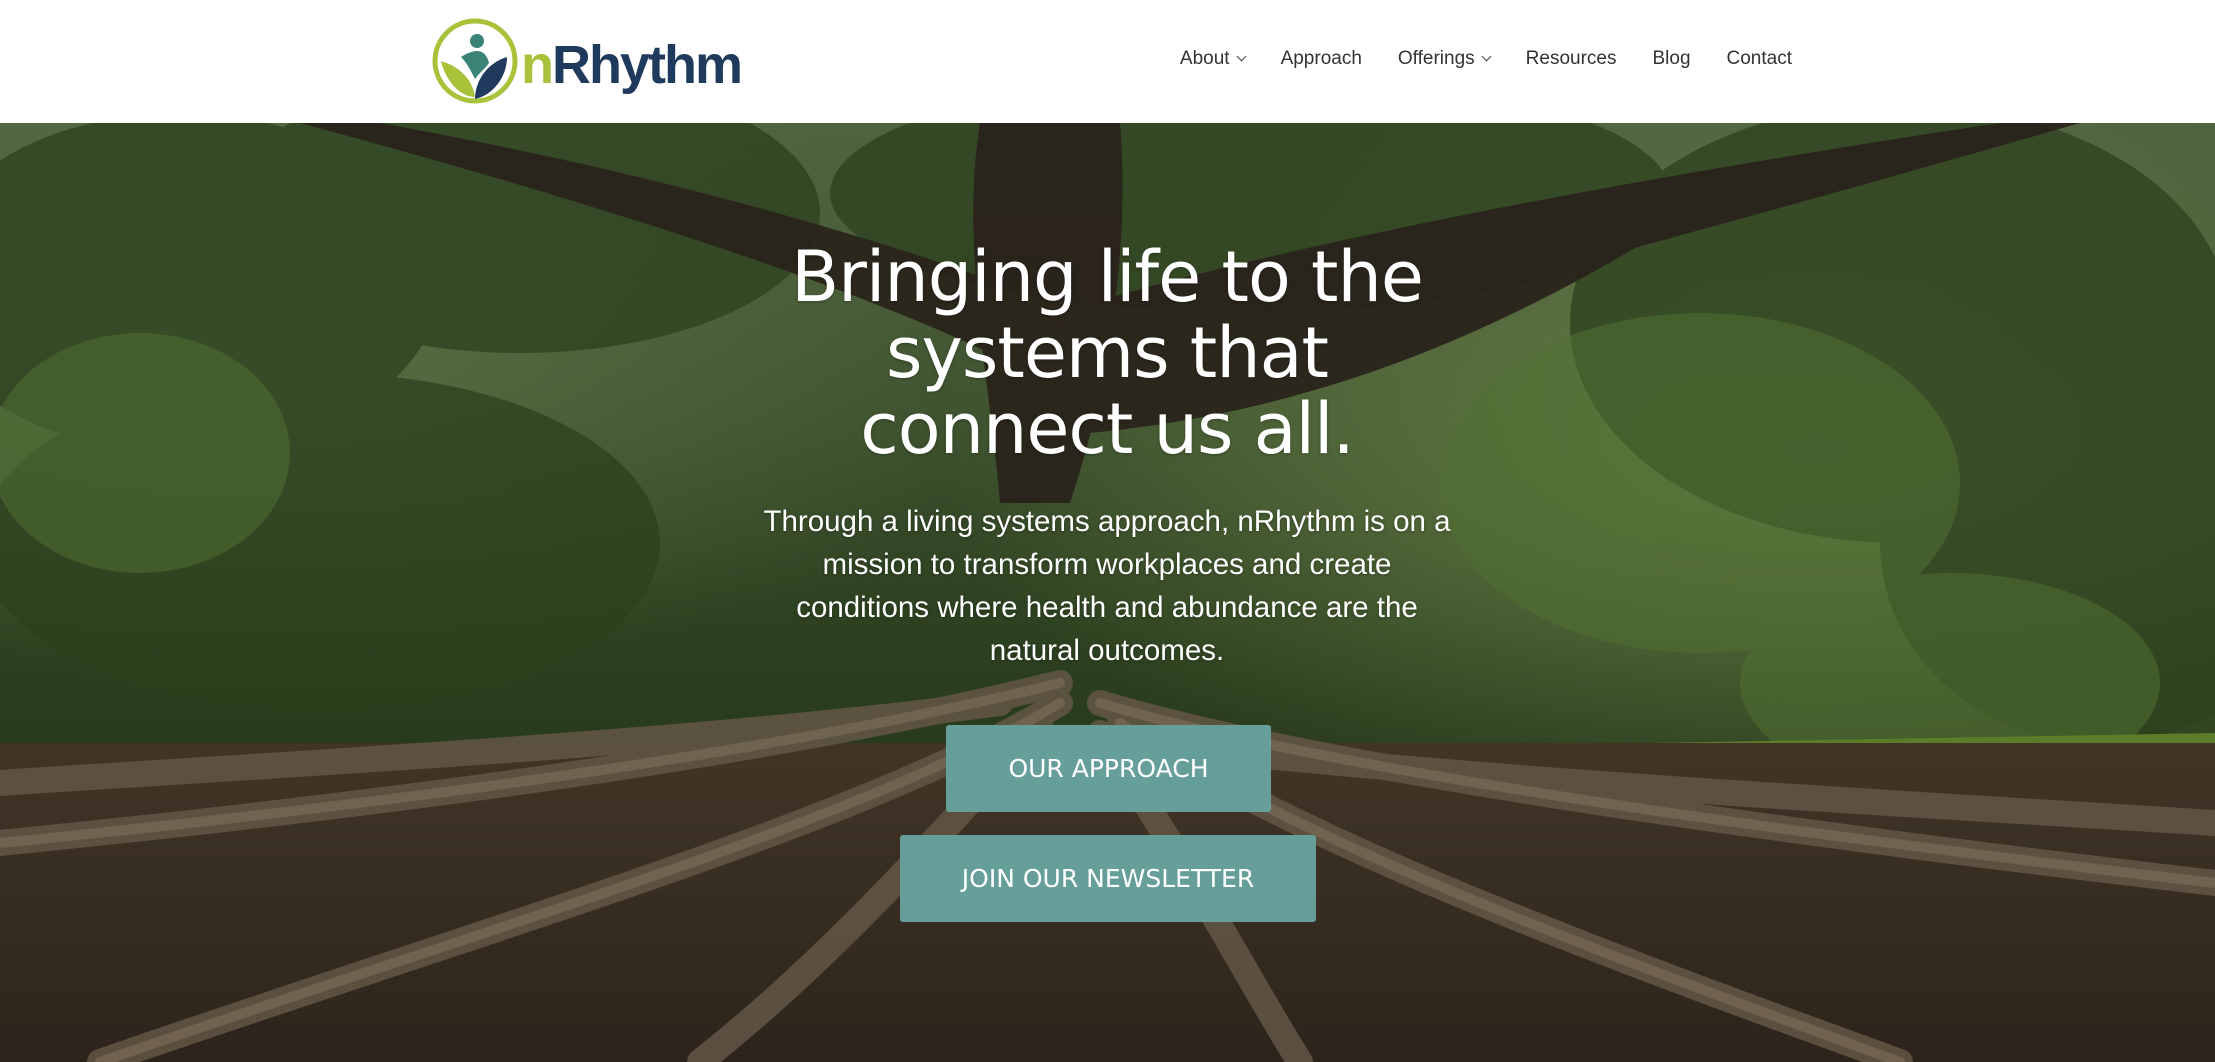 Image resolution: width=2215 pixels, height=1062 pixels. What do you see at coordinates (1436, 58) in the screenshot?
I see `nav-item-label: Offerings` at bounding box center [1436, 58].